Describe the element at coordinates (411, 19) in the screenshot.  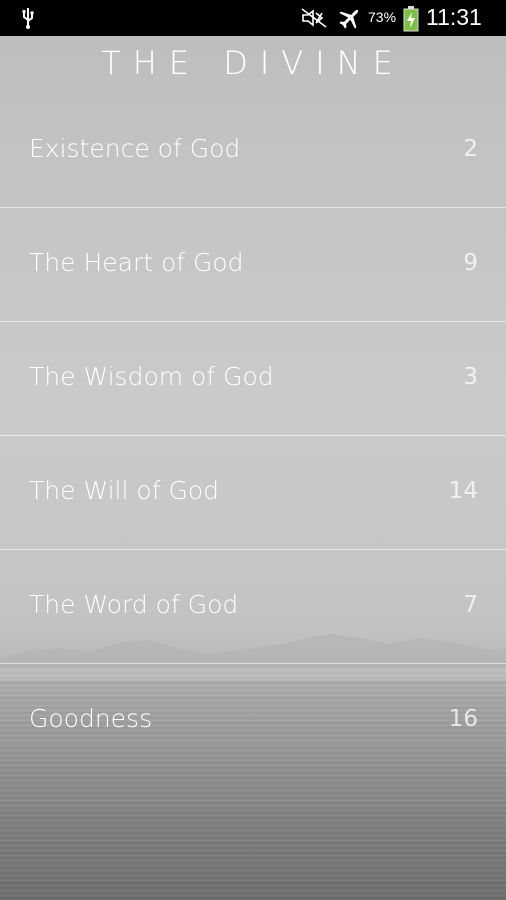
I see `battery-charging-icon` at that location.